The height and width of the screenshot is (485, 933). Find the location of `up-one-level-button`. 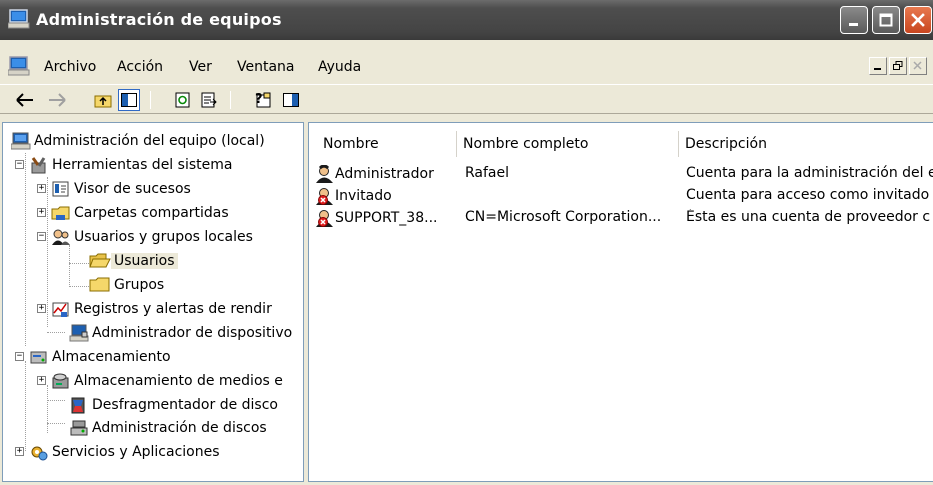

up-one-level-button is located at coordinates (103, 100).